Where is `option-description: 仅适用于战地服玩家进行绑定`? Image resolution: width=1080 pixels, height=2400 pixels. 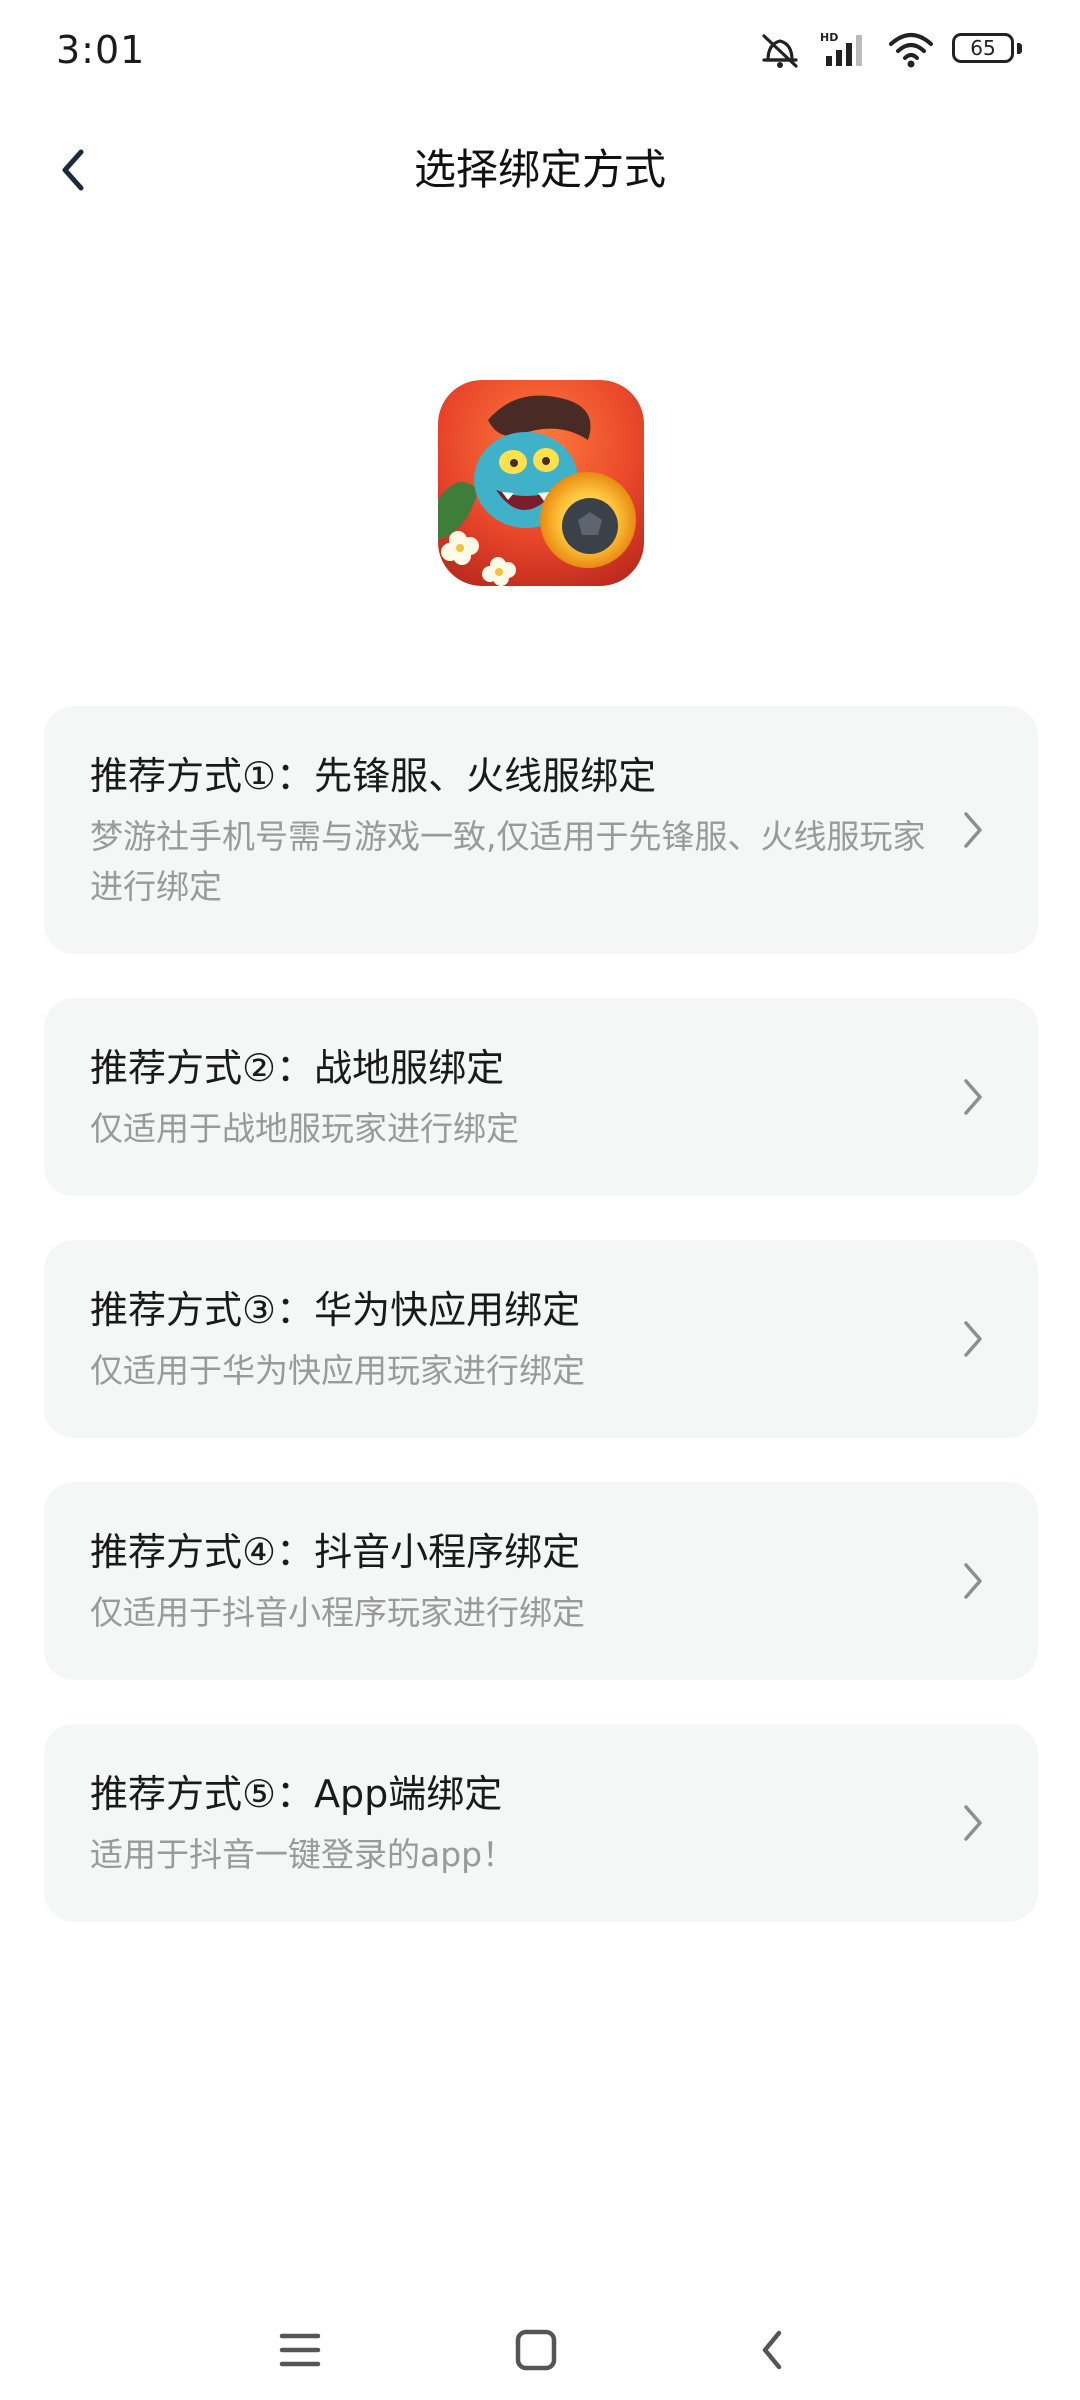 option-description: 仅适用于战地服玩家进行绑定 is located at coordinates (304, 1128).